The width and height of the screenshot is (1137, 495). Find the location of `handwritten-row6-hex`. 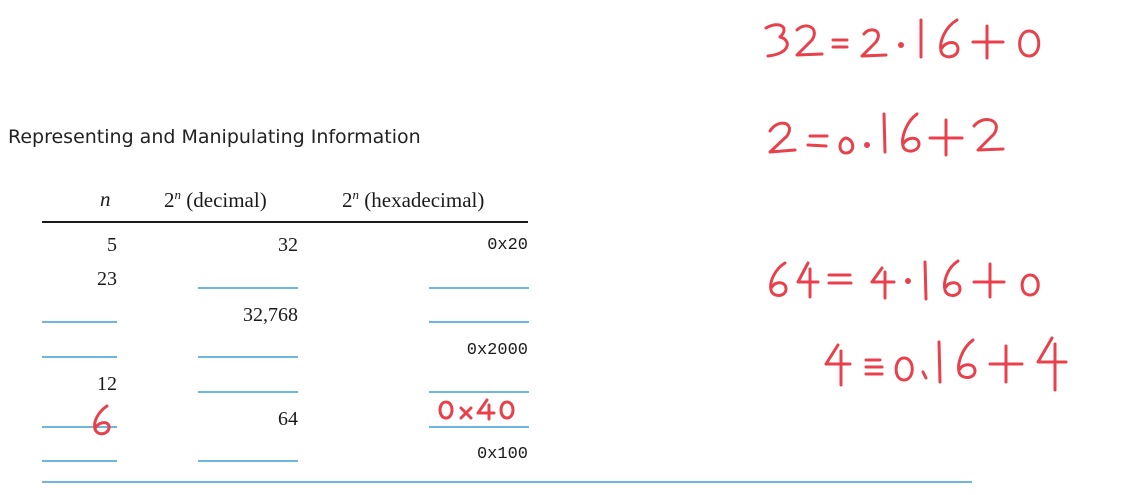

handwritten-row6-hex is located at coordinates (476, 409).